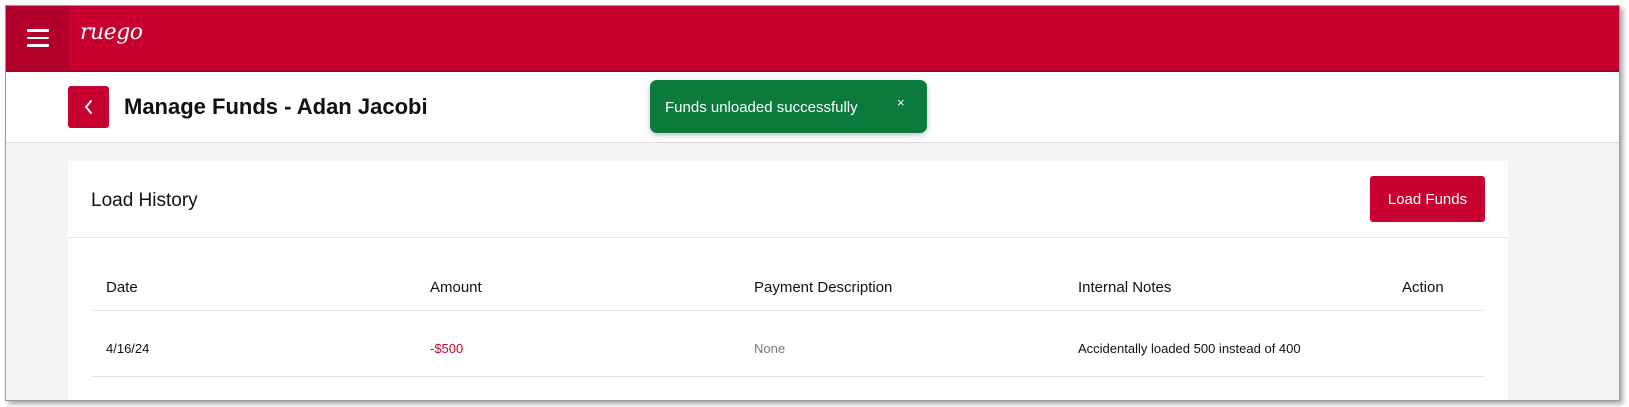 The height and width of the screenshot is (407, 1629). I want to click on success-toast: Funds unloaded successfully ×, so click(788, 106).